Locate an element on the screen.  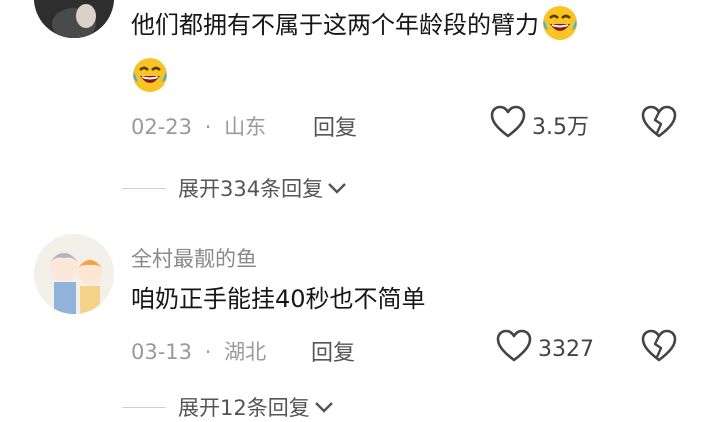
comment-text-content: 他们都拥有不属于这两个年龄段的臂力 is located at coordinates (335, 25).